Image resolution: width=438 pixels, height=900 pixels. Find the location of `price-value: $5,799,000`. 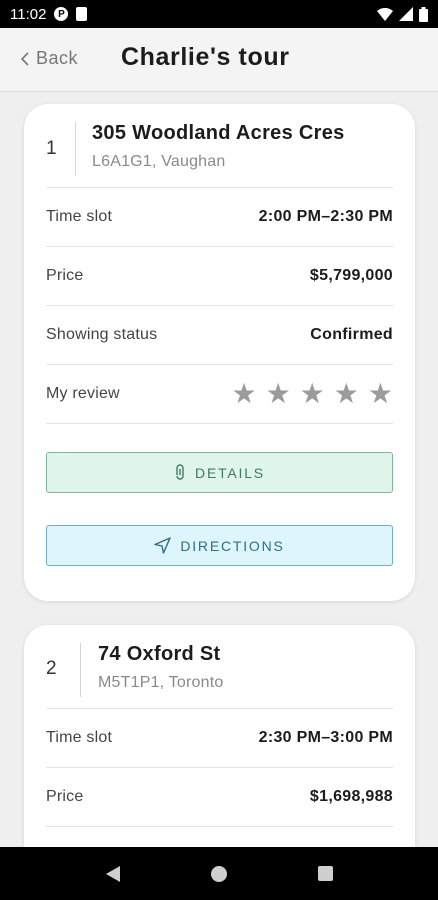

price-value: $5,799,000 is located at coordinates (351, 275).